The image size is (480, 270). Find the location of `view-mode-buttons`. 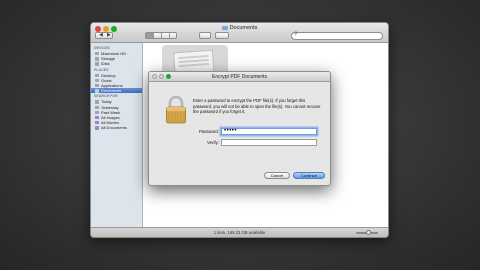

view-mode-buttons is located at coordinates (161, 35).